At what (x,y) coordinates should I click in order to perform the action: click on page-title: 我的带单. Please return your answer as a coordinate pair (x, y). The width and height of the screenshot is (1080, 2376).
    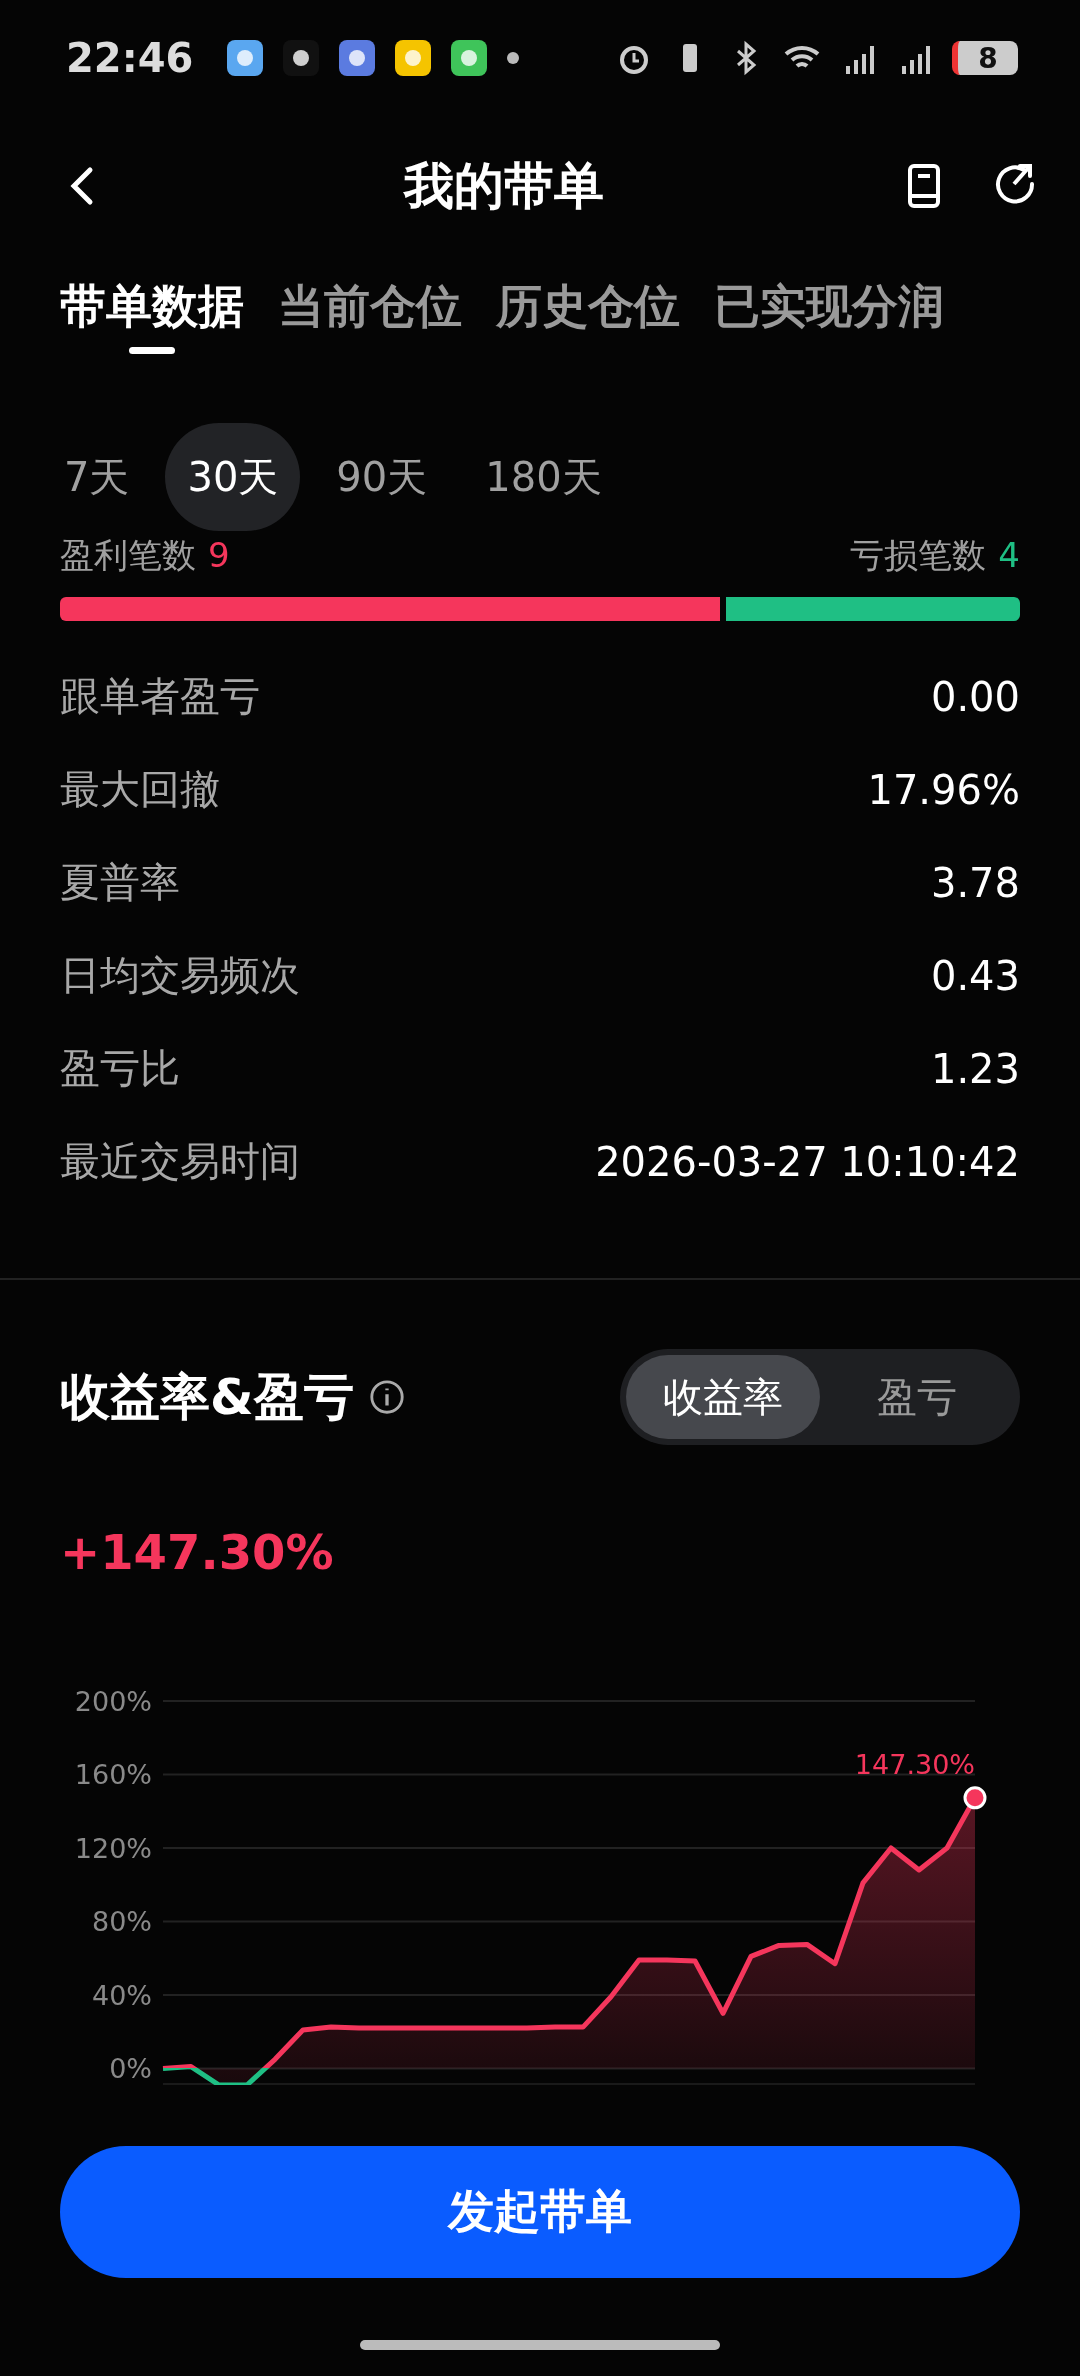
    Looking at the image, I should click on (503, 186).